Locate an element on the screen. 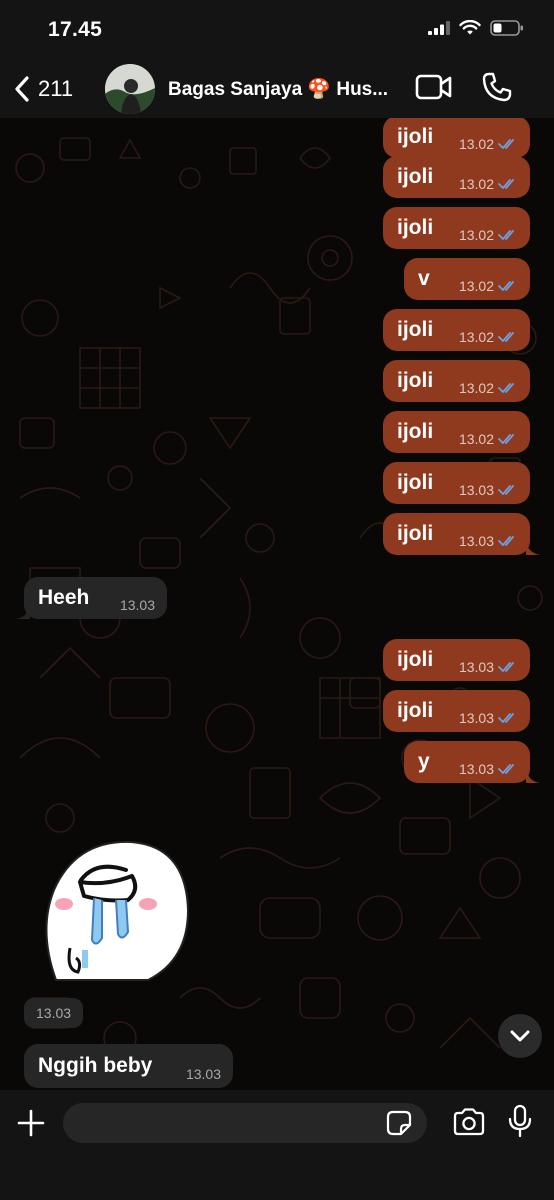 This screenshot has width=554, height=1200. video-call-button is located at coordinates (434, 89).